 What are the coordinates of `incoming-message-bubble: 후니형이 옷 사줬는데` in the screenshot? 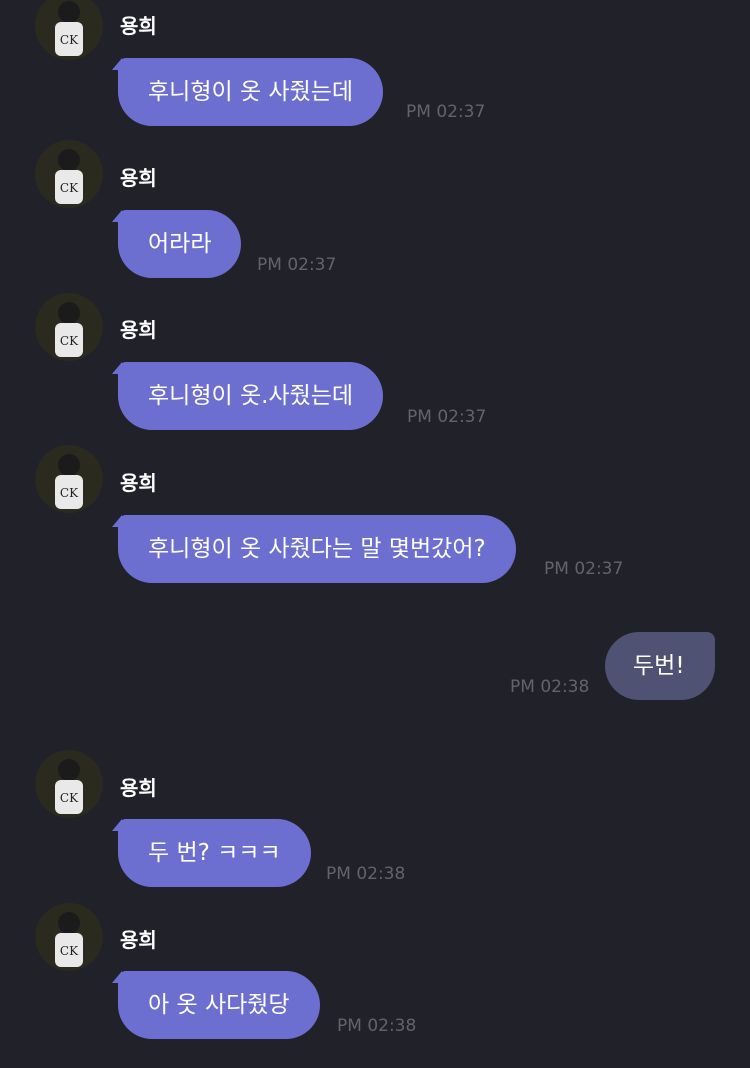 It's located at (251, 92).